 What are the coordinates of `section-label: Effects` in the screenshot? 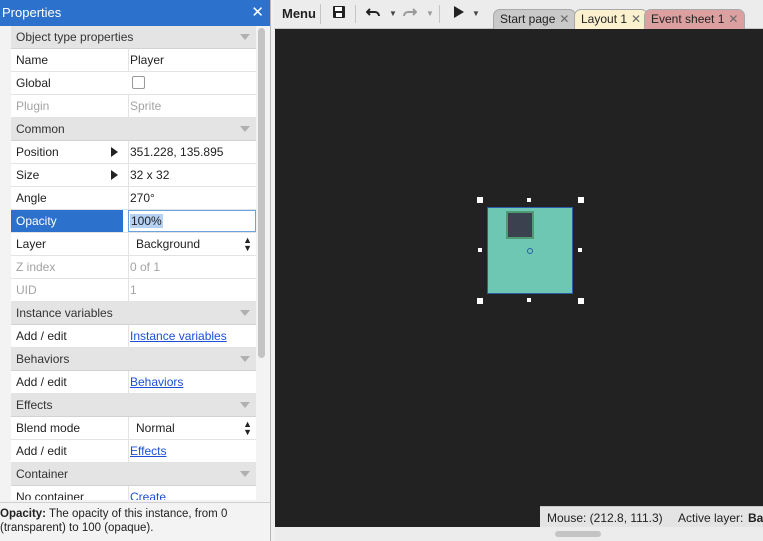 It's located at (34, 405).